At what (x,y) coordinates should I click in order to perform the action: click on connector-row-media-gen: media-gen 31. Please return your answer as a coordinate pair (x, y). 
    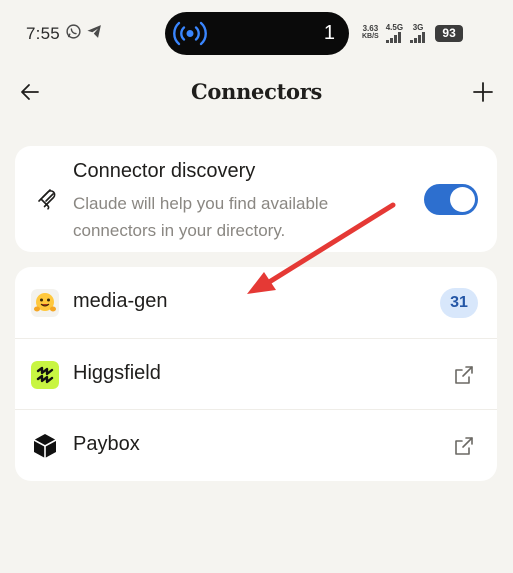
    Looking at the image, I should click on (256, 302).